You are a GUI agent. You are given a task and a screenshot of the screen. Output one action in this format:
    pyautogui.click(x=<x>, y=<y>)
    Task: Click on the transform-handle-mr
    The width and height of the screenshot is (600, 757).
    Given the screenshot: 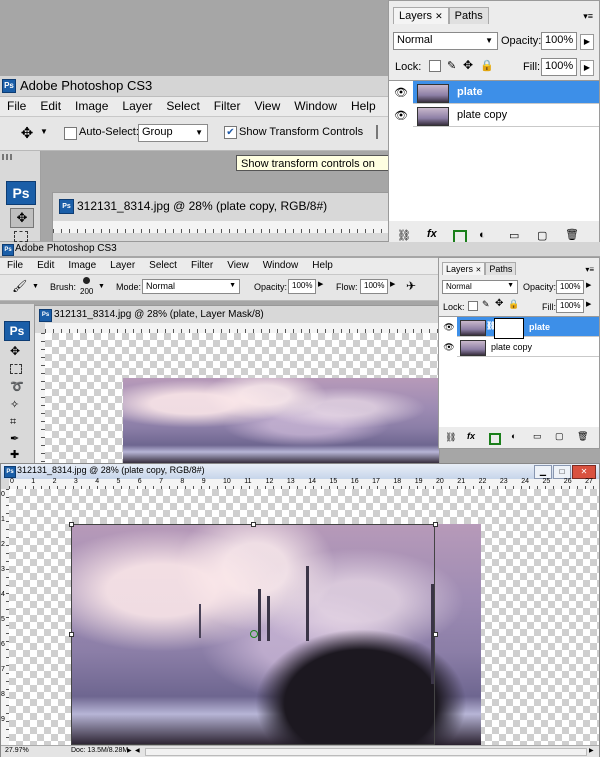 What is the action you would take?
    pyautogui.click(x=435, y=634)
    